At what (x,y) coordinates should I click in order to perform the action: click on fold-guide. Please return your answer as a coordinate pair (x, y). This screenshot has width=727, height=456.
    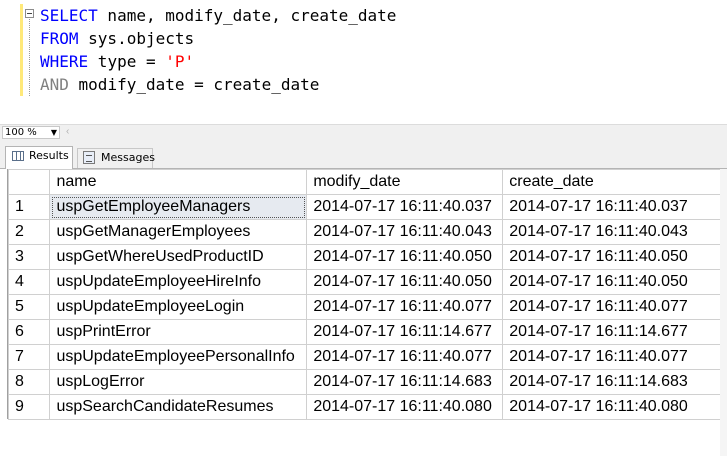
    Looking at the image, I should click on (30, 57).